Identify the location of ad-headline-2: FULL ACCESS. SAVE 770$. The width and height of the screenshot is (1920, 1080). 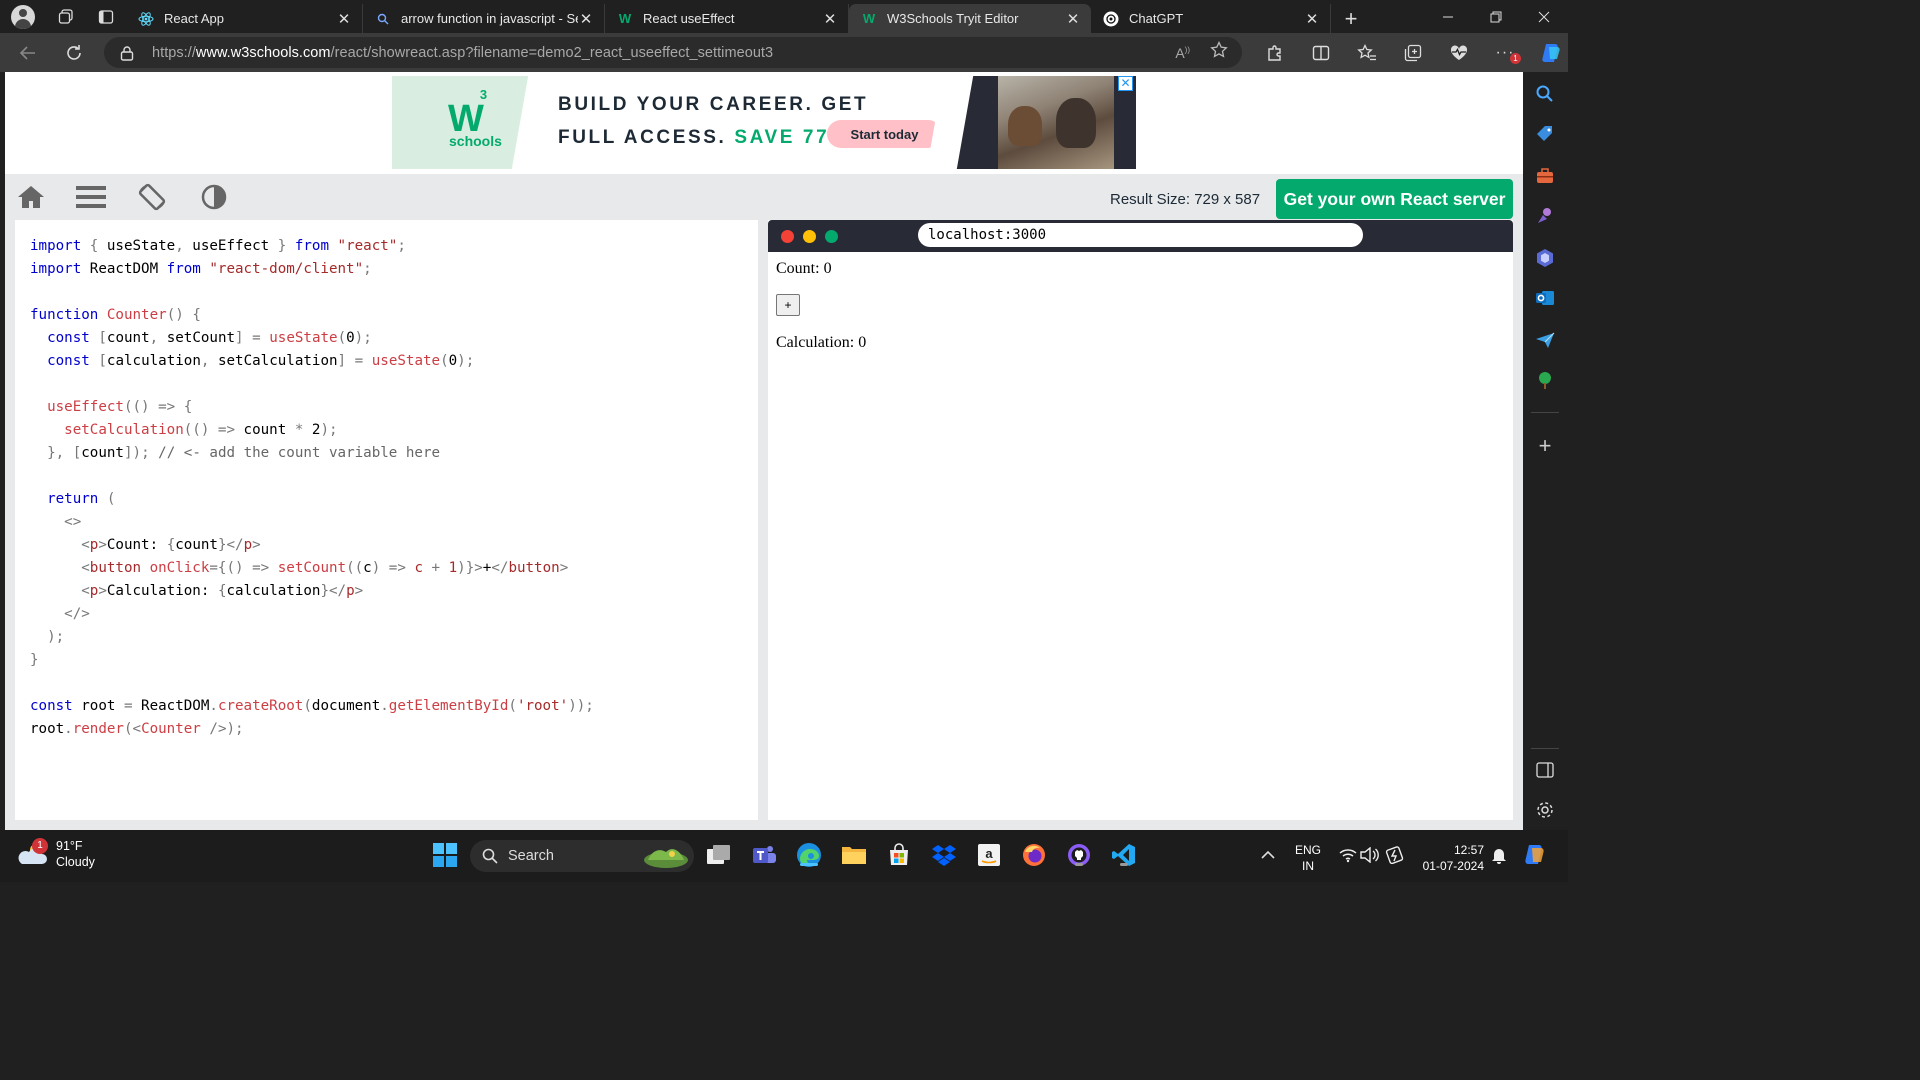
(707, 137).